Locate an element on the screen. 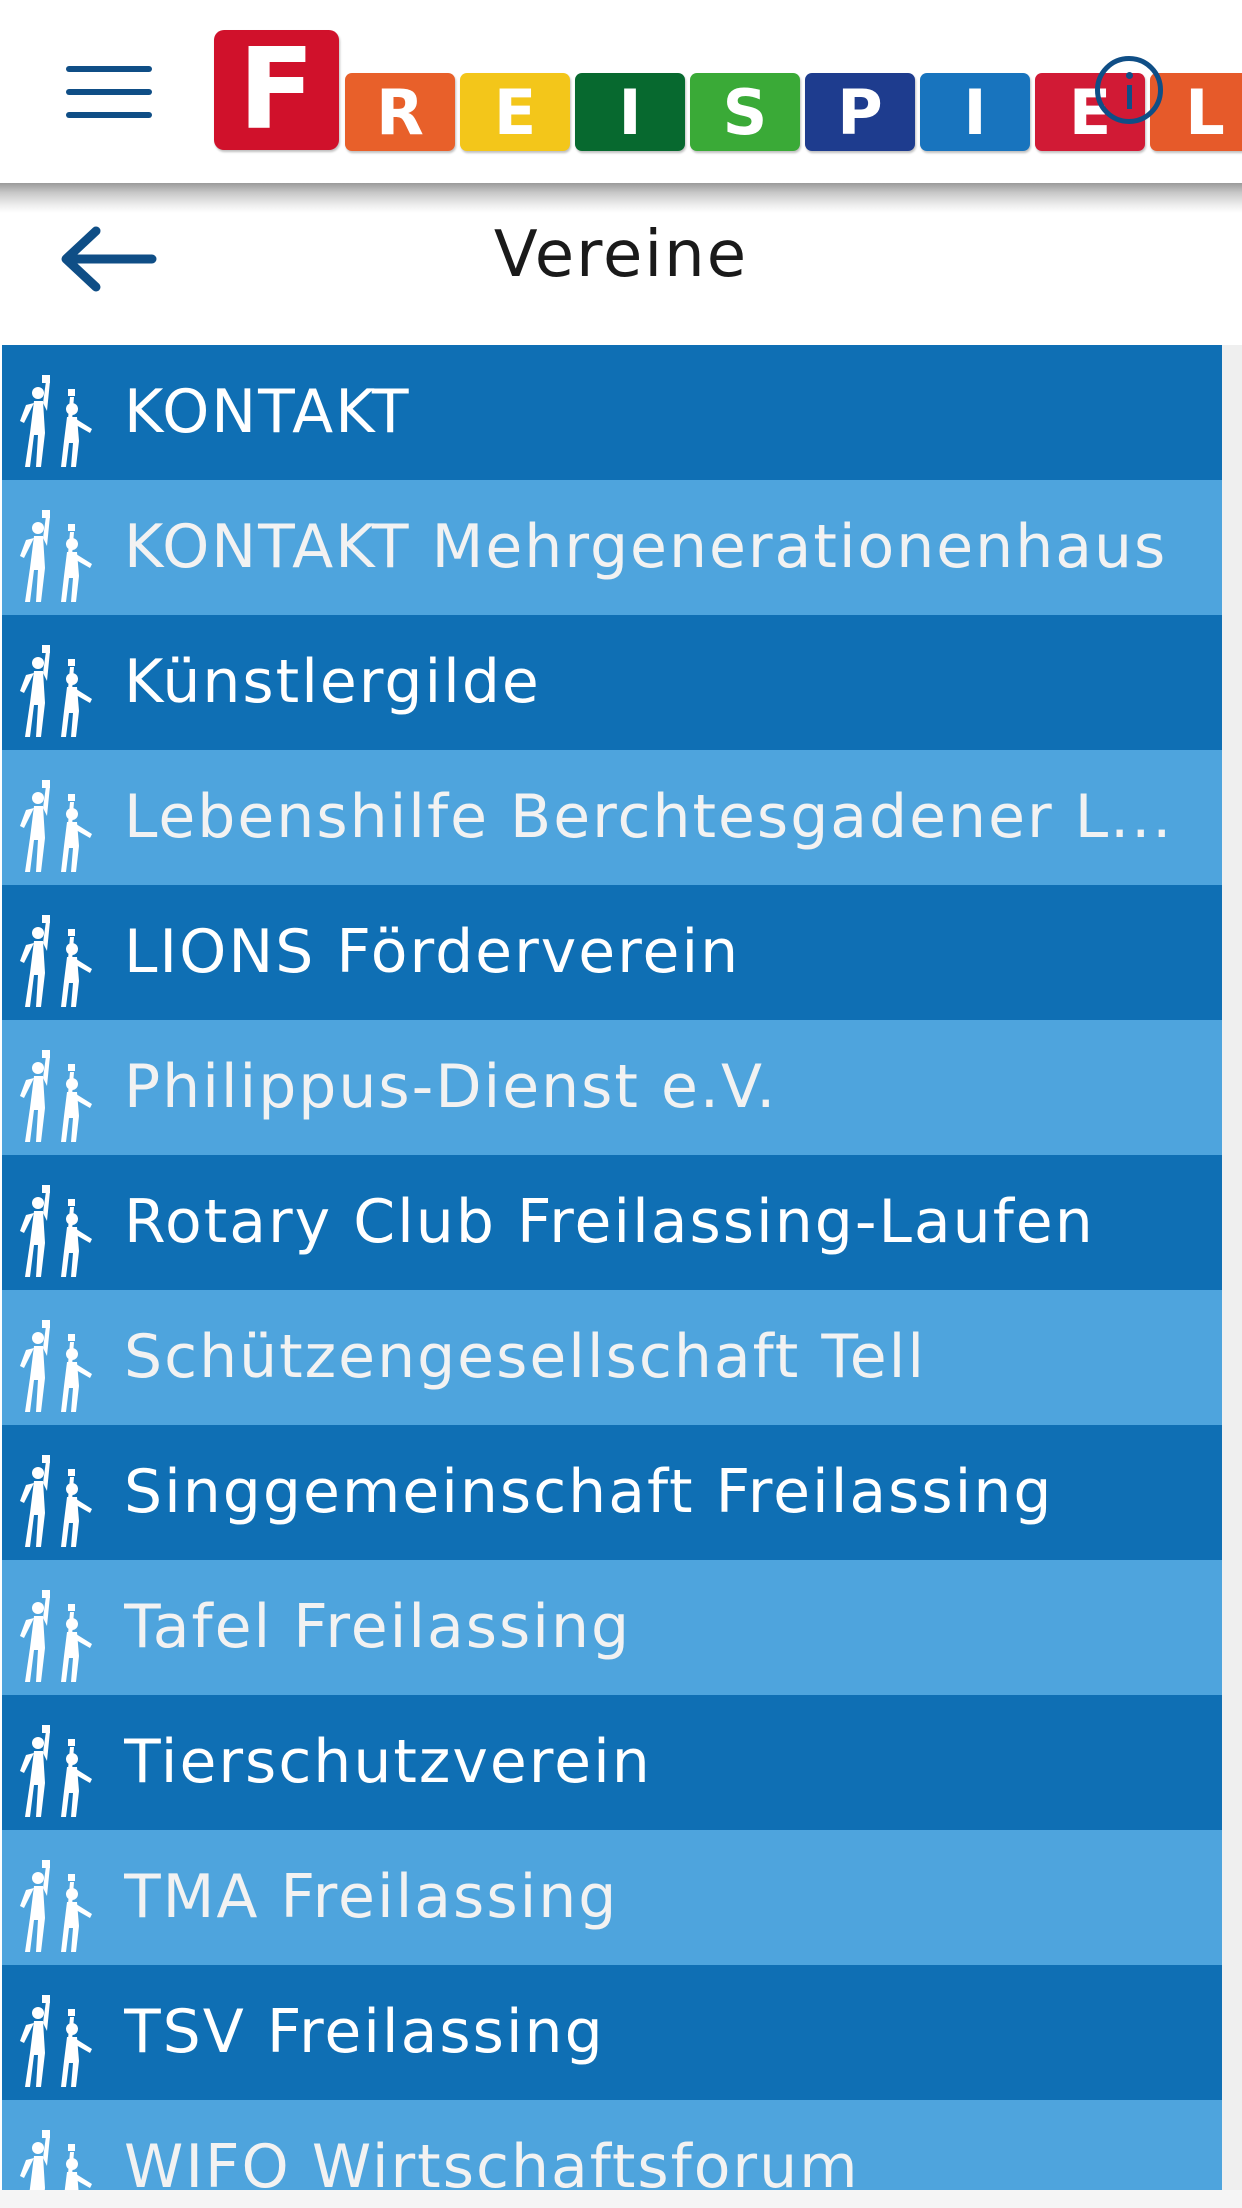 Image resolution: width=1242 pixels, height=2208 pixels. list-item-label: KONTAKT is located at coordinates (267, 412).